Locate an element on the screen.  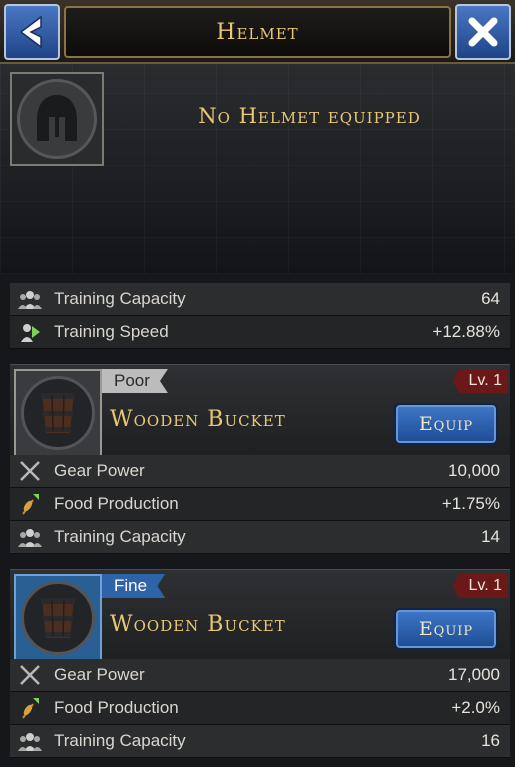
quality-badge: Poor is located at coordinates (135, 381).